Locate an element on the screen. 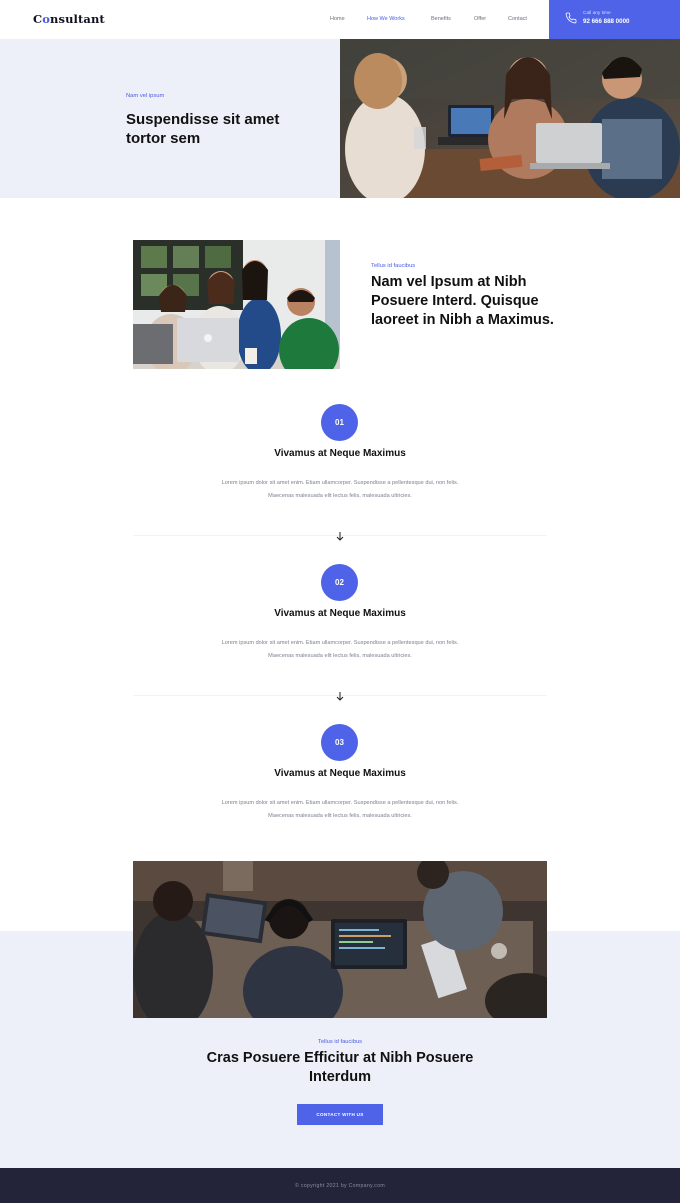 This screenshot has width=680, height=1203. intro-kicker: Tellus id faucibus is located at coordinates (393, 266).